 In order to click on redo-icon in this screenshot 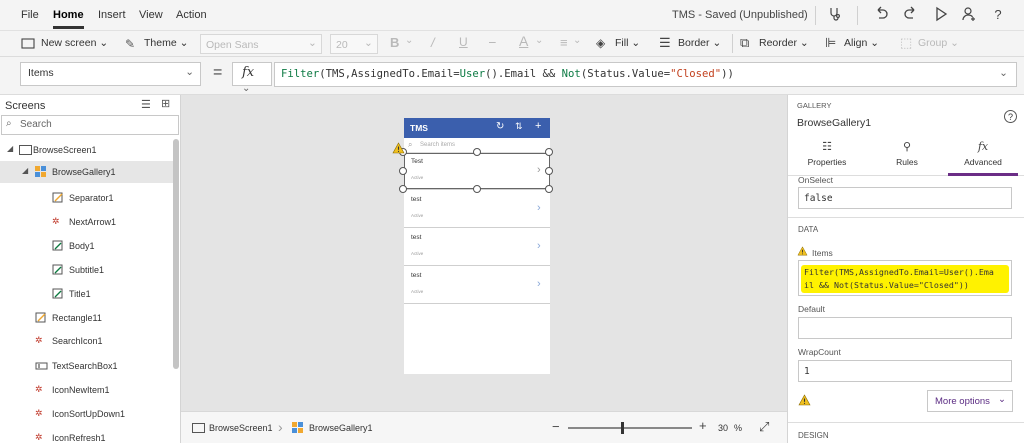, I will do `click(911, 15)`.